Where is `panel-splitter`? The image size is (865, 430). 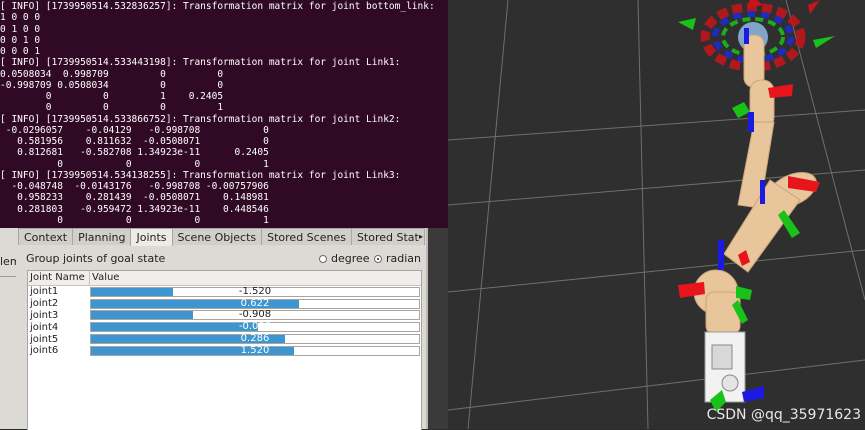
panel-splitter is located at coordinates (437, 328).